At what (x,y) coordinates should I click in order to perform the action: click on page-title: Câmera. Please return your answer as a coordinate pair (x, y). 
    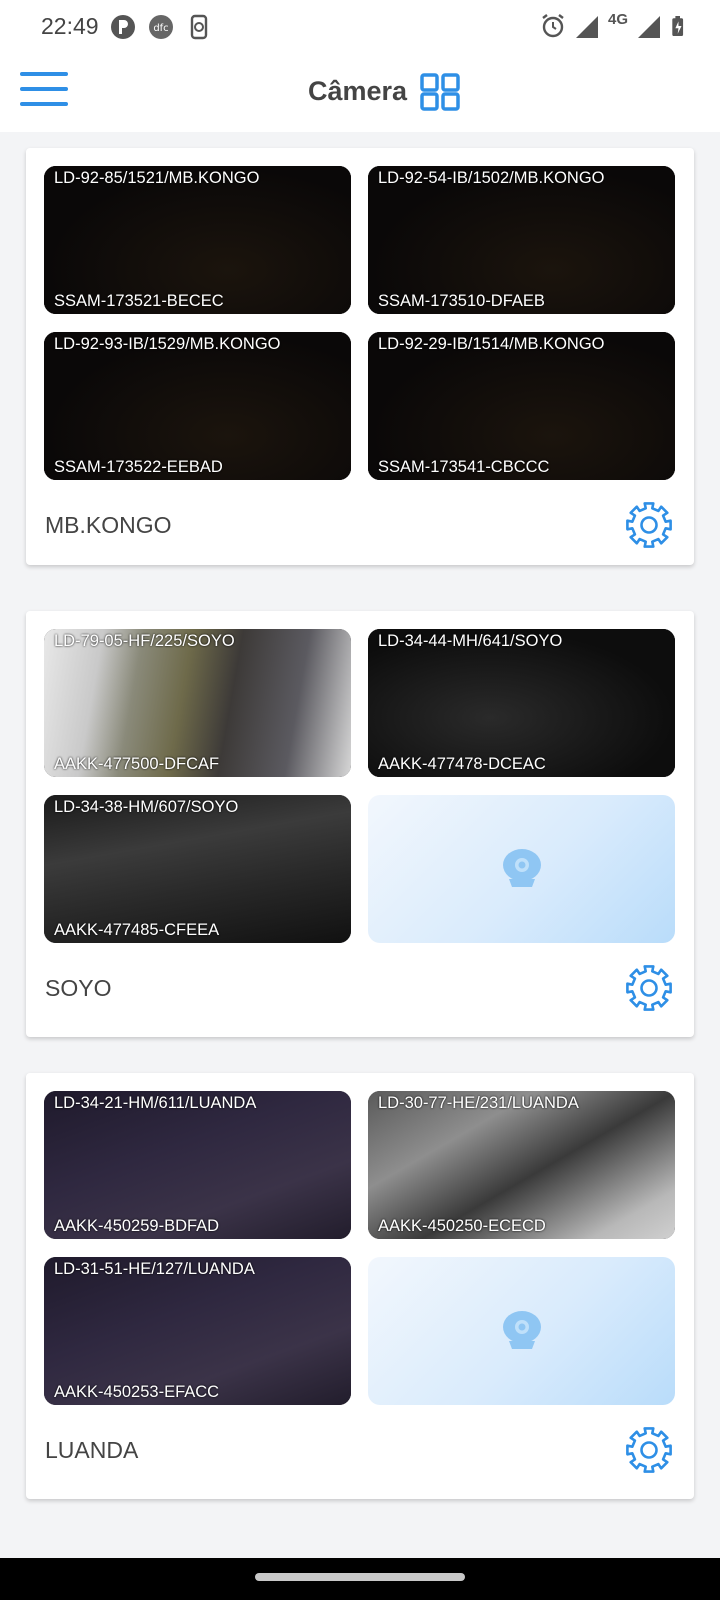
    Looking at the image, I should click on (358, 91).